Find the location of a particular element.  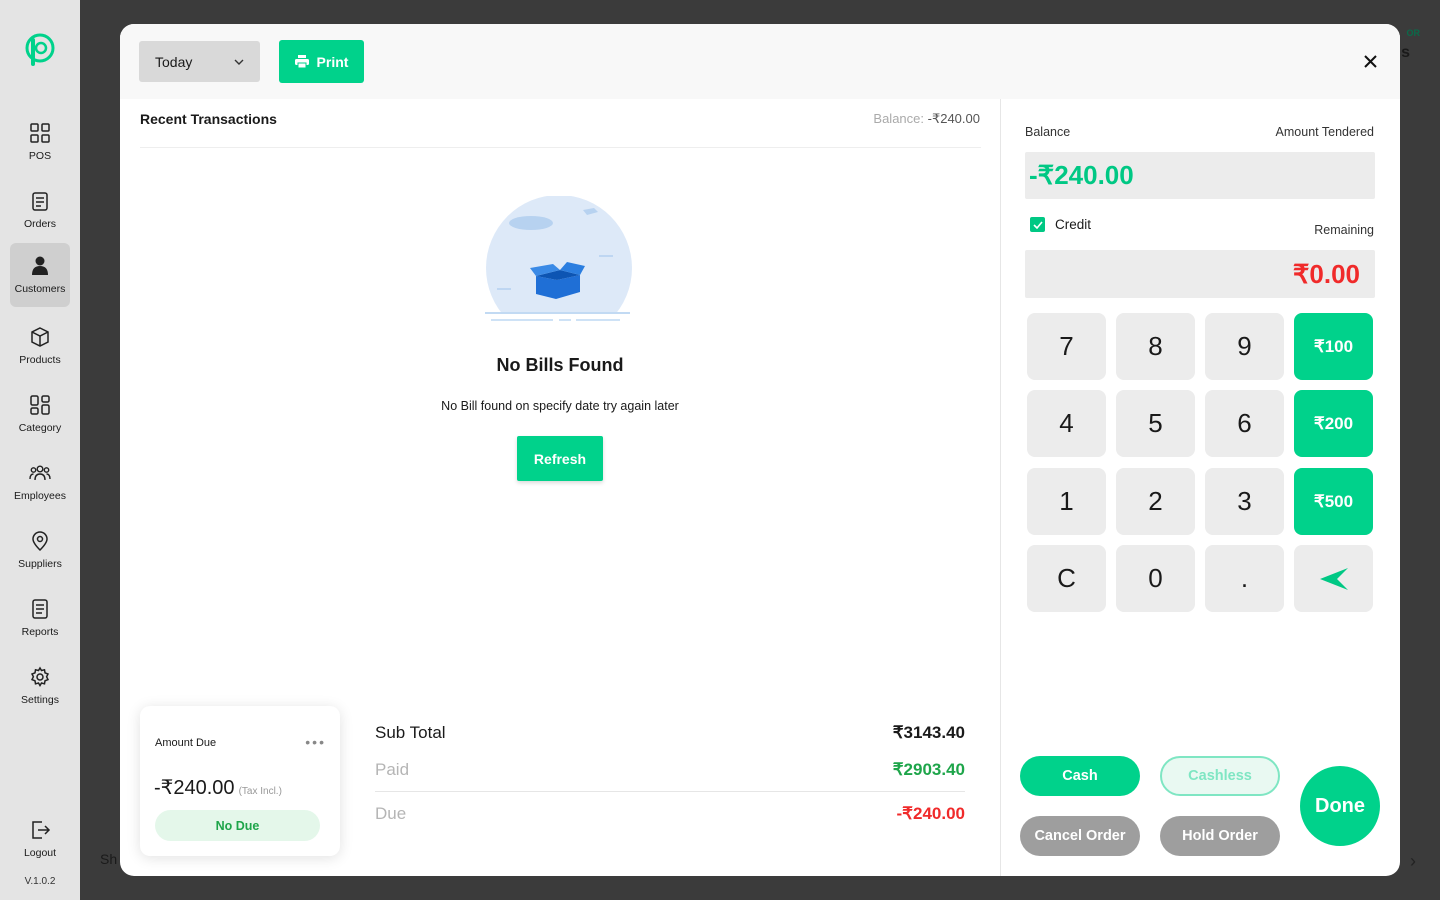

logout-icon is located at coordinates (41, 830).